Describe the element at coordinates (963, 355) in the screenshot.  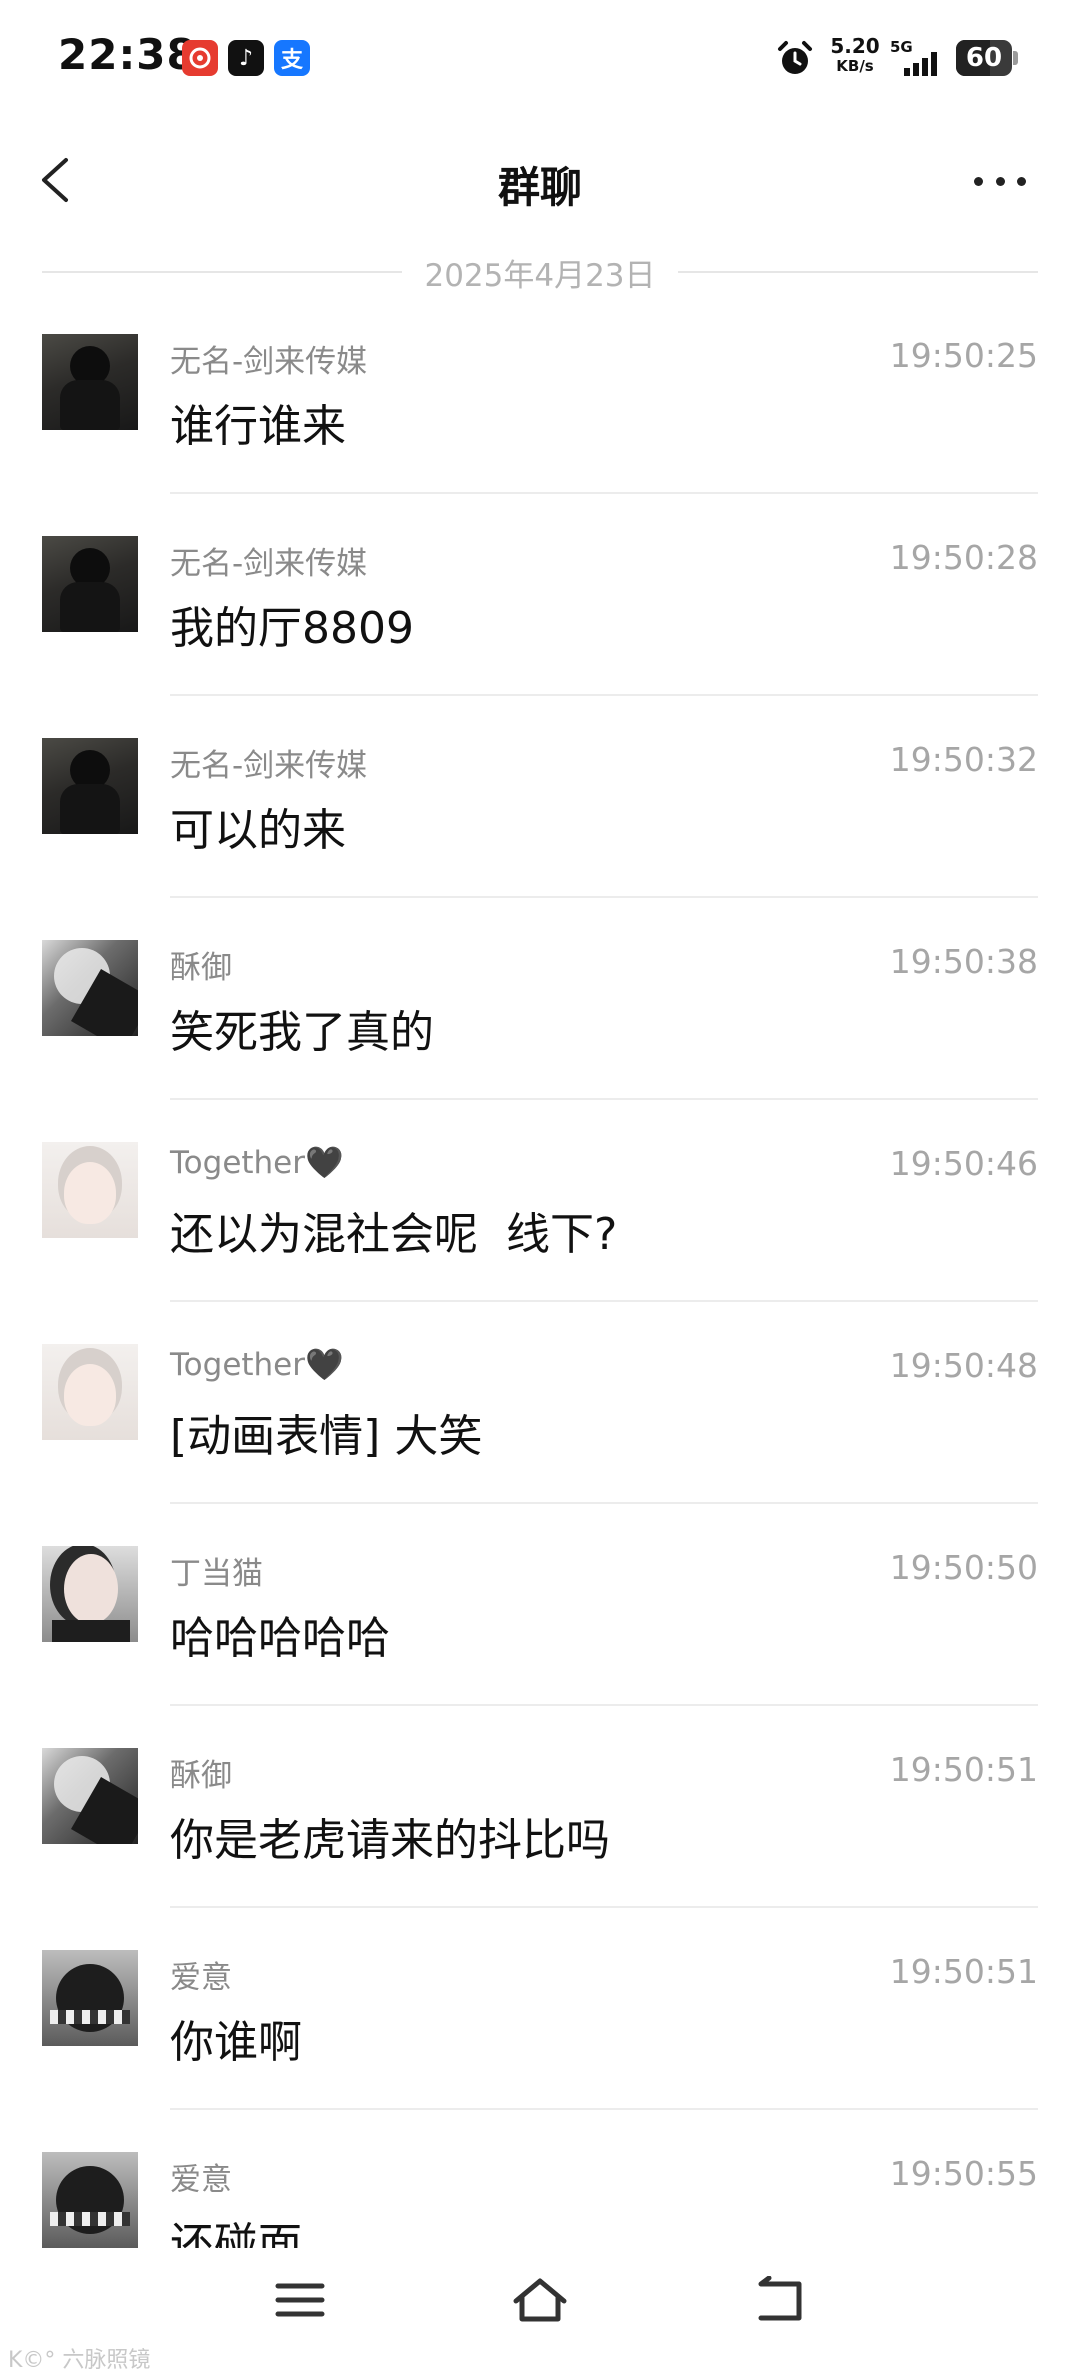
I see `message-timestamp: 19:50:25` at that location.